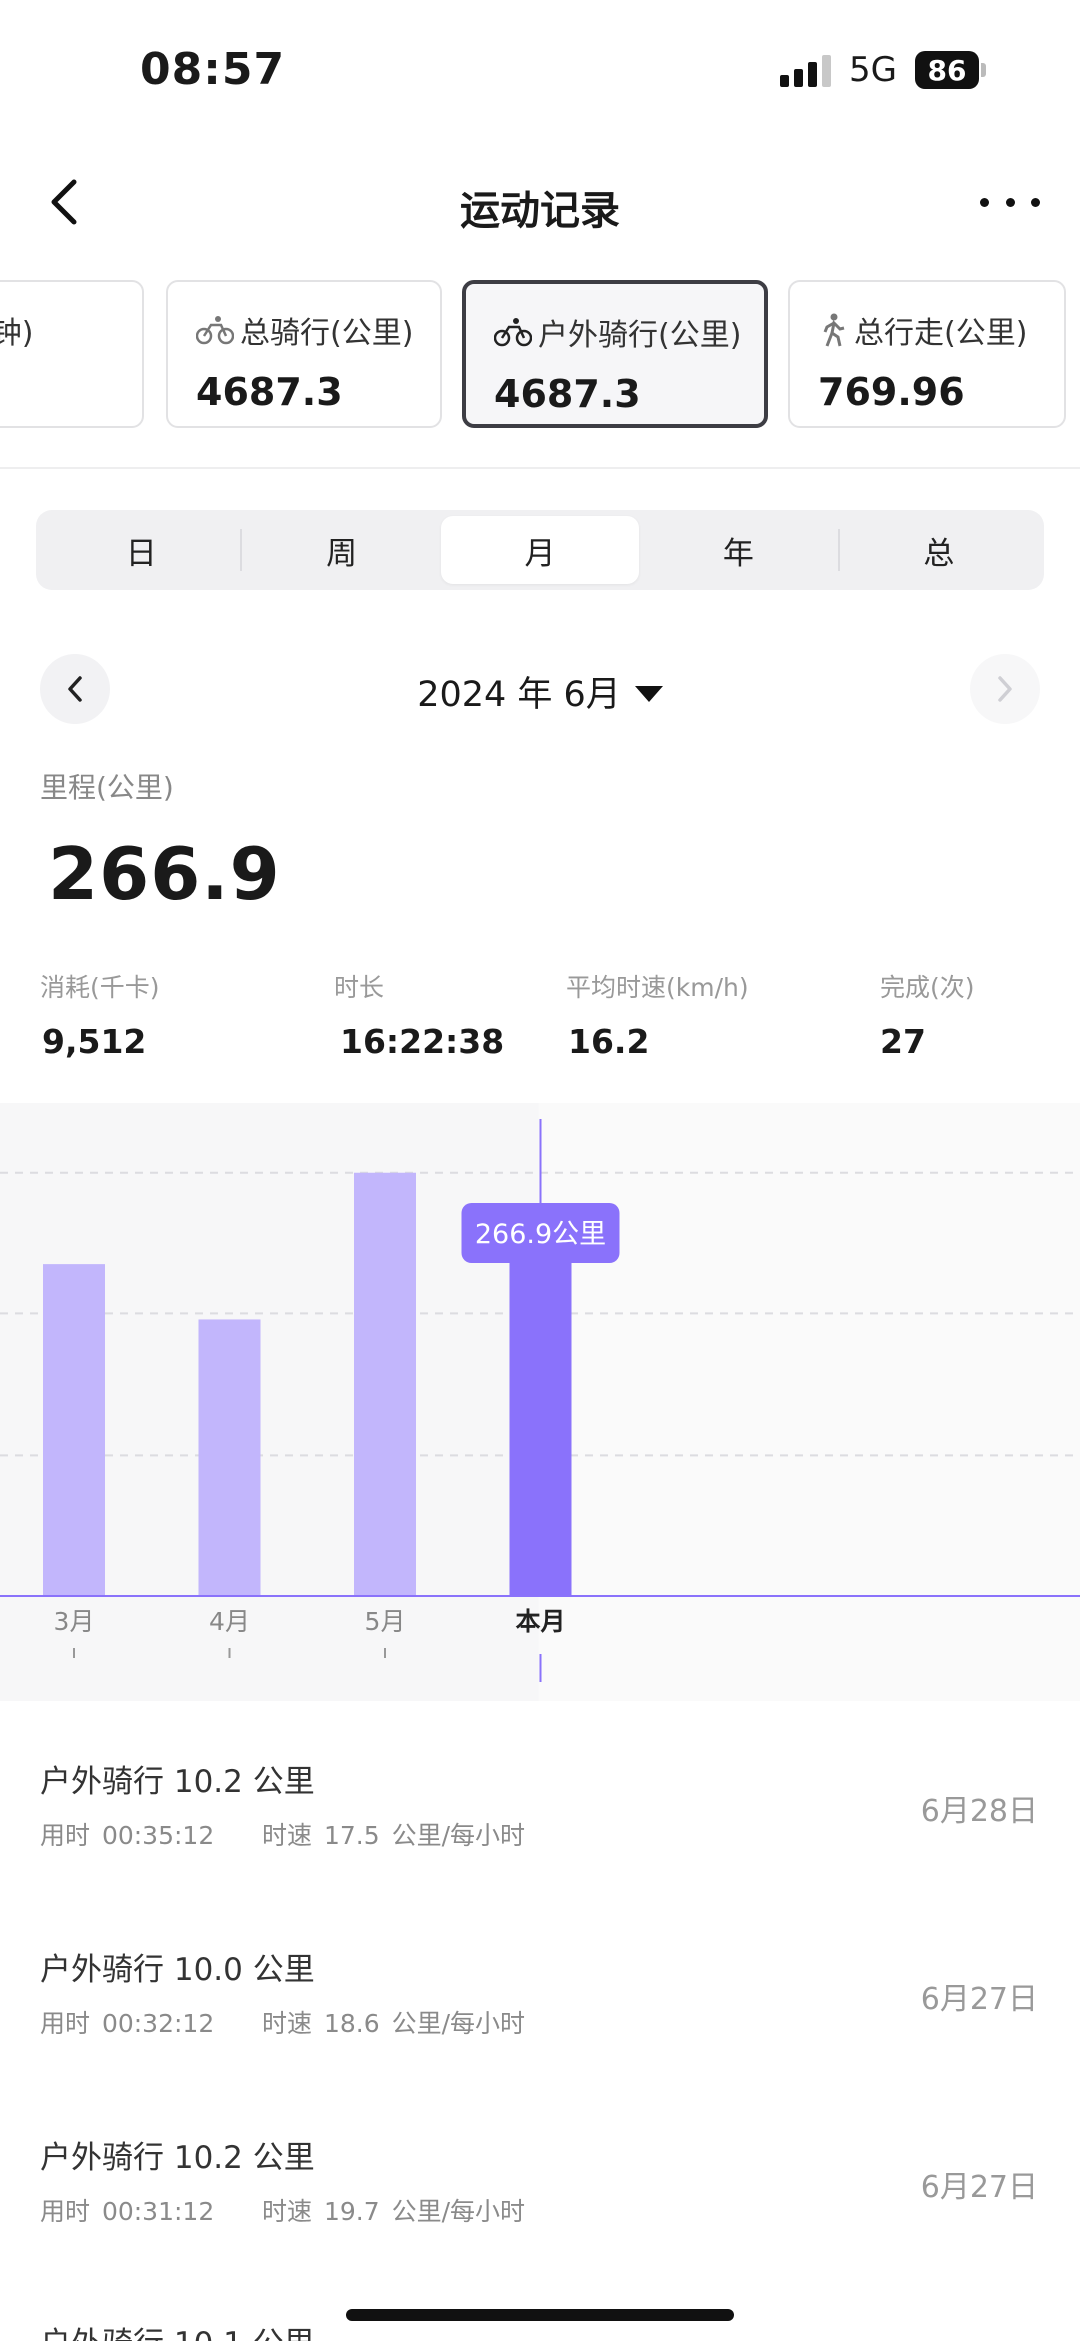 The height and width of the screenshot is (2341, 1080). What do you see at coordinates (615, 354) in the screenshot?
I see `summary-card-outdoor-ride: 户外骑行(公里) 4687.3` at bounding box center [615, 354].